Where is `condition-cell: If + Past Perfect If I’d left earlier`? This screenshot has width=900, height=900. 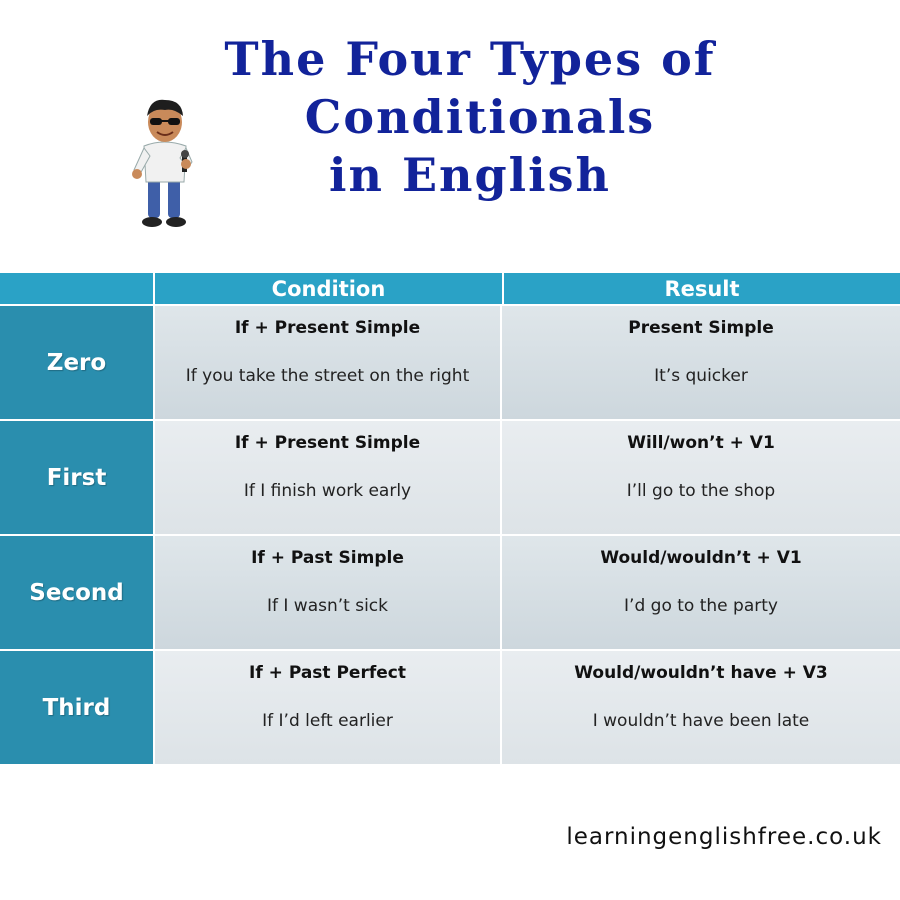
condition-cell: If + Past Perfect If I’d left earlier is located at coordinates (328, 707).